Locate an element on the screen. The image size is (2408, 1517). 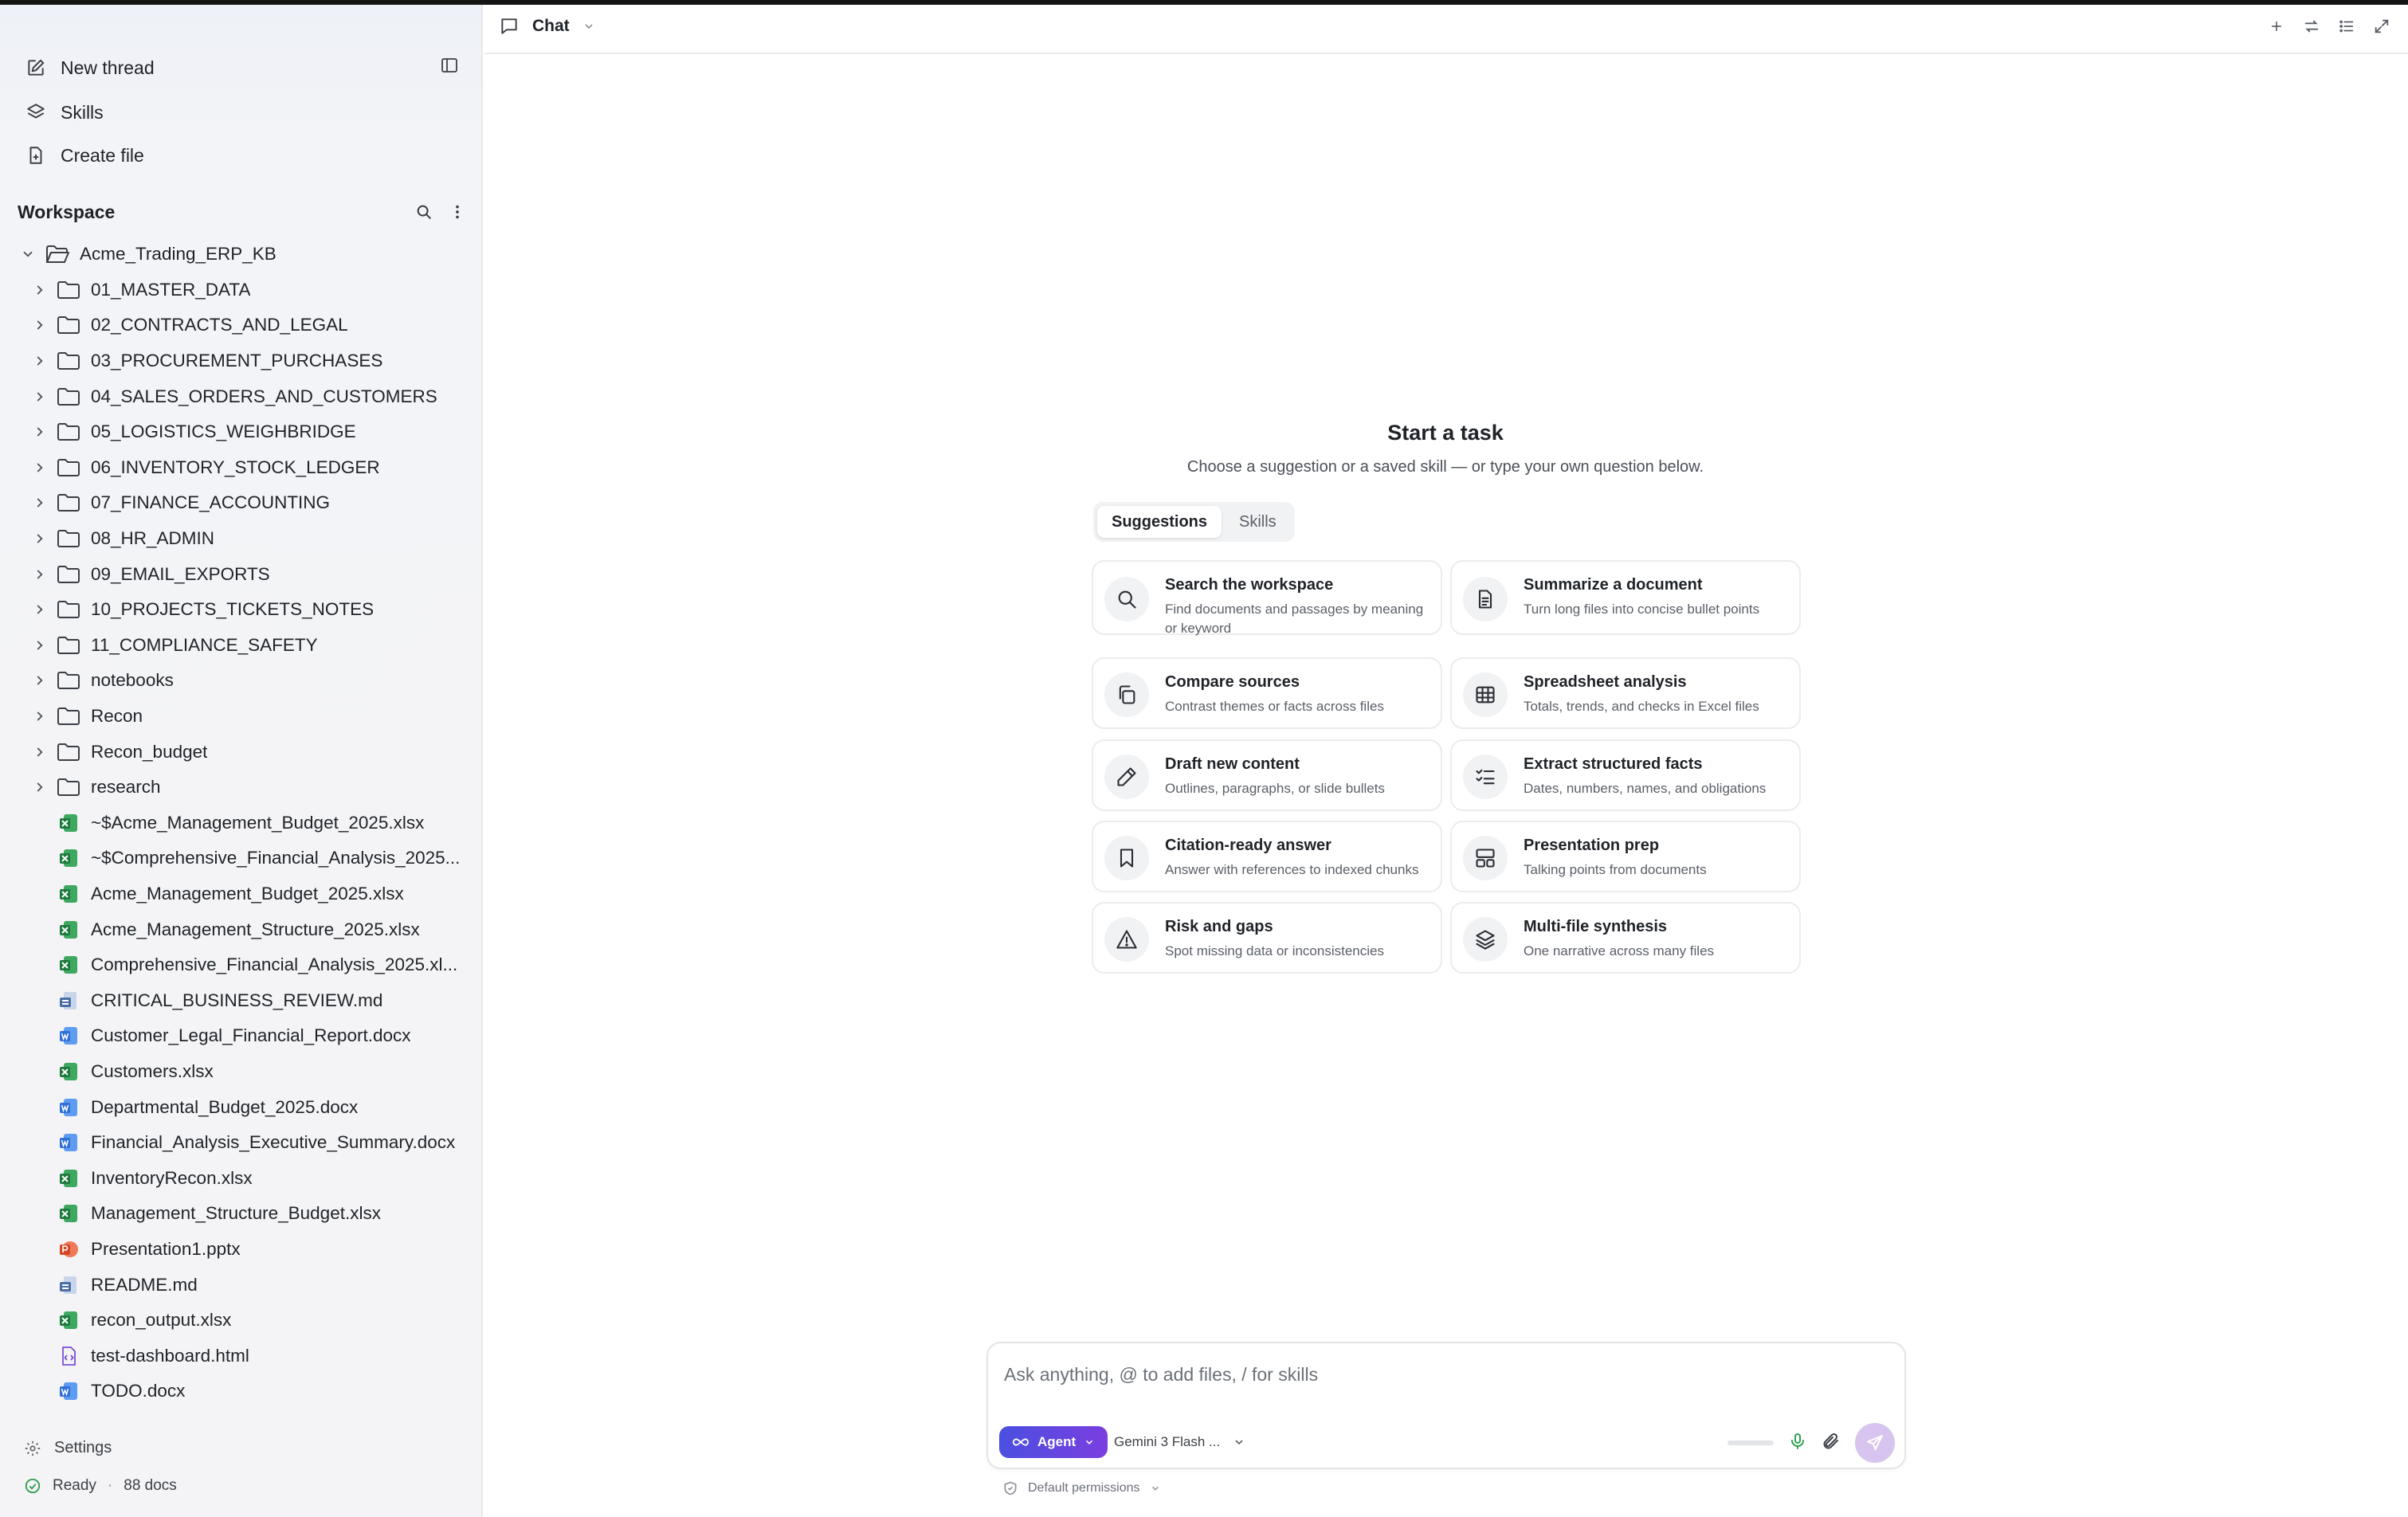
workspace-search-button is located at coordinates (424, 212).